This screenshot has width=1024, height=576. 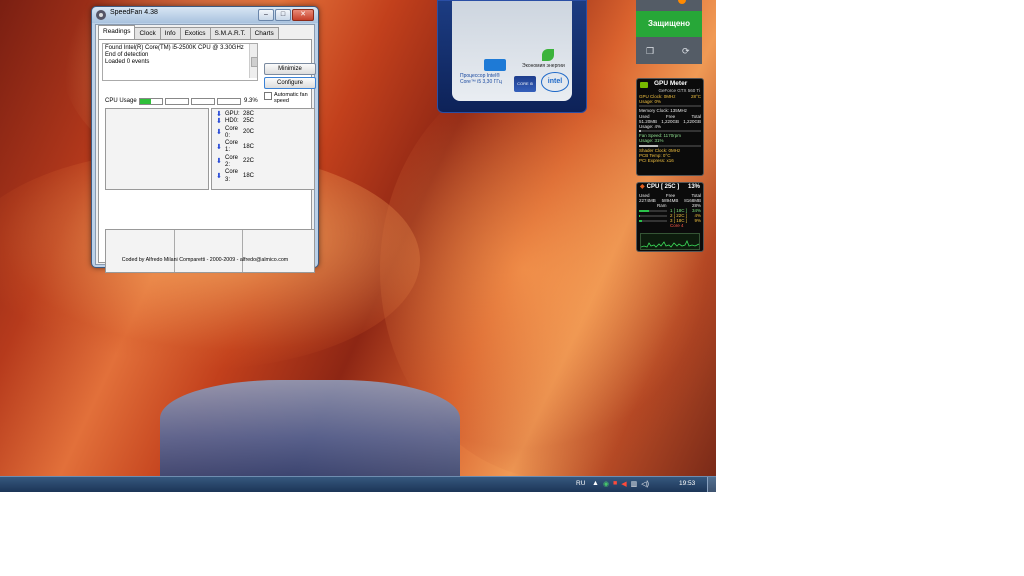 What do you see at coordinates (249, 121) in the screenshot?
I see `temp-value: 25C` at bounding box center [249, 121].